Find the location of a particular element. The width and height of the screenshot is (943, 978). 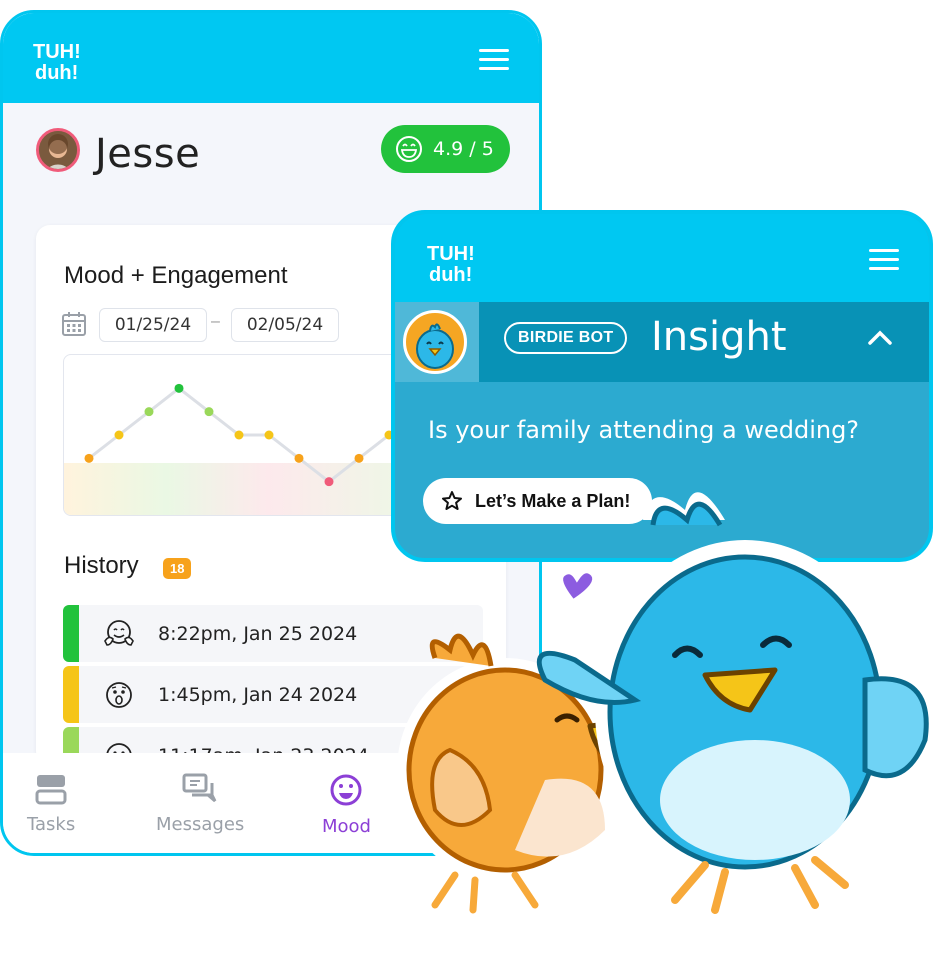

history-time: 8:22pm, Jan 25 2024 is located at coordinates (258, 634).